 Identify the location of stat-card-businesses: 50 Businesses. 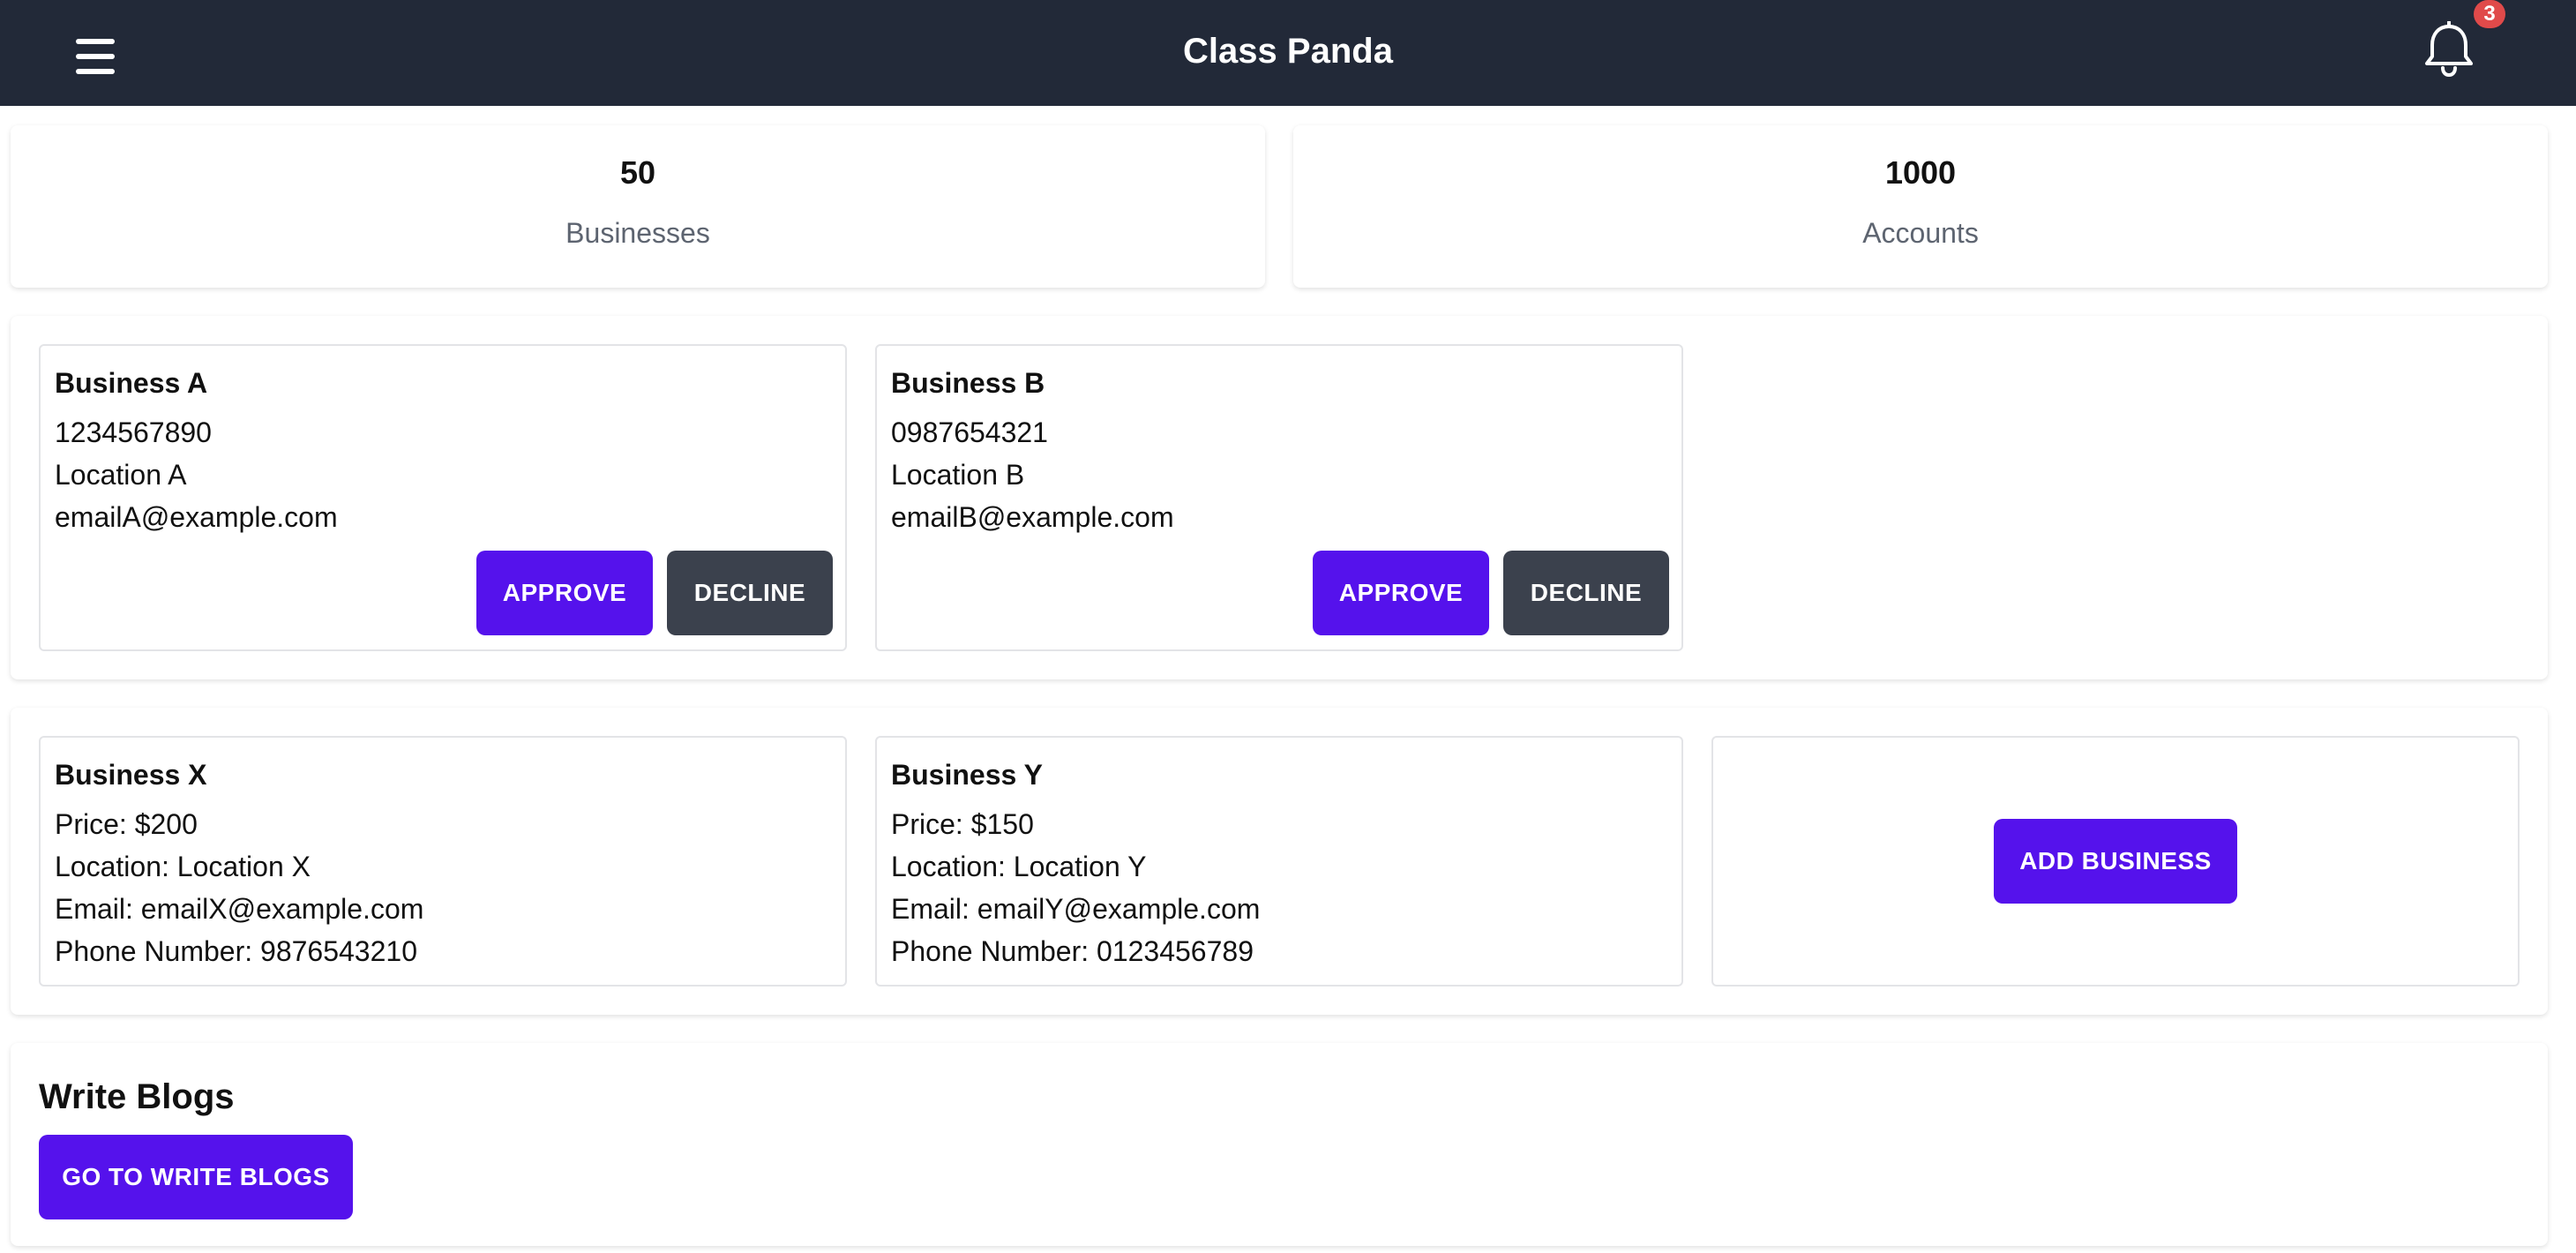
(638, 207).